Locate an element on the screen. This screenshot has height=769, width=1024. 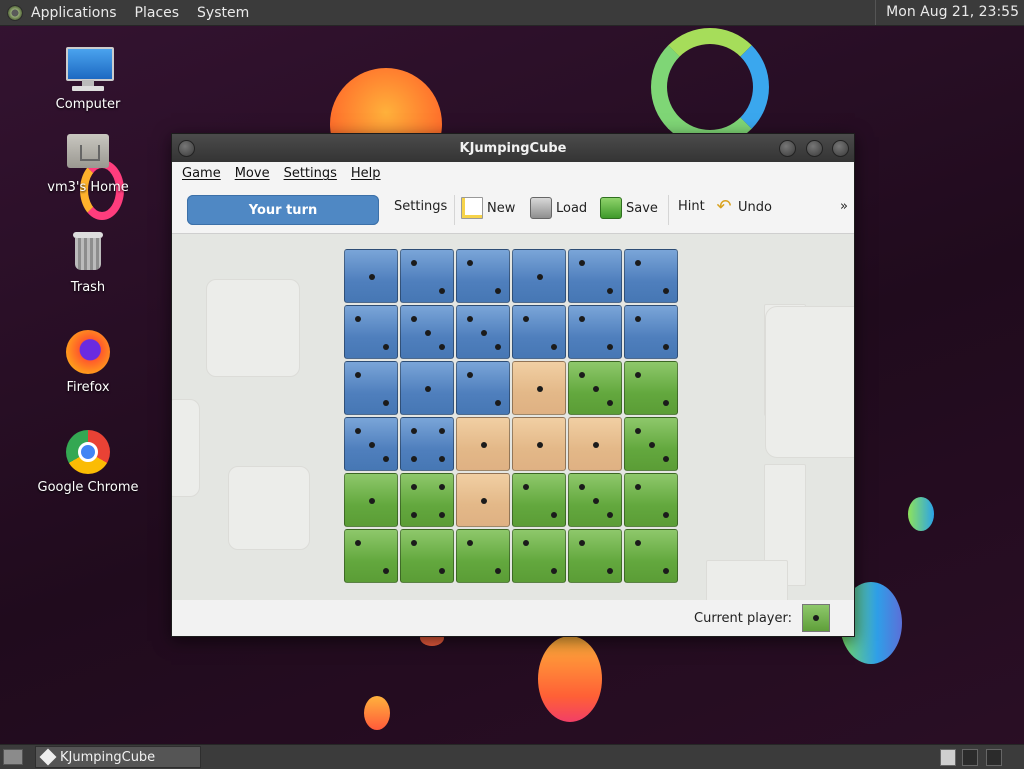
cube-r3-c5 is located at coordinates (651, 444).